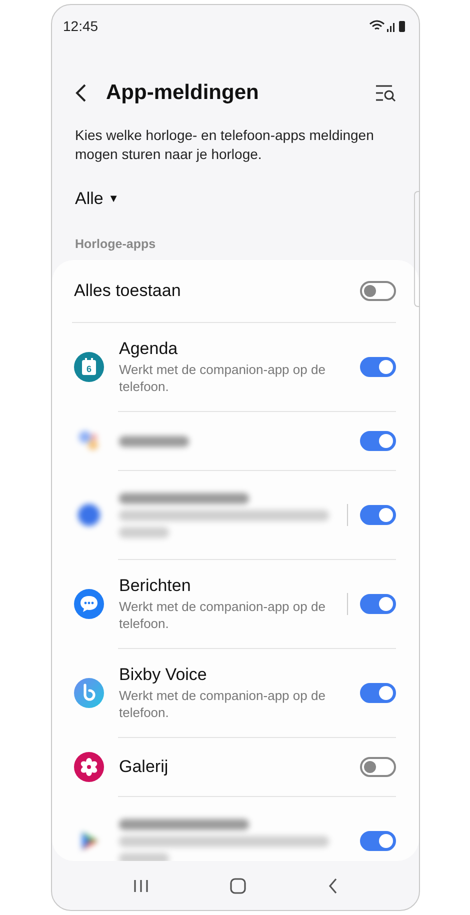  I want to click on chat-bubble-icon, so click(89, 604).